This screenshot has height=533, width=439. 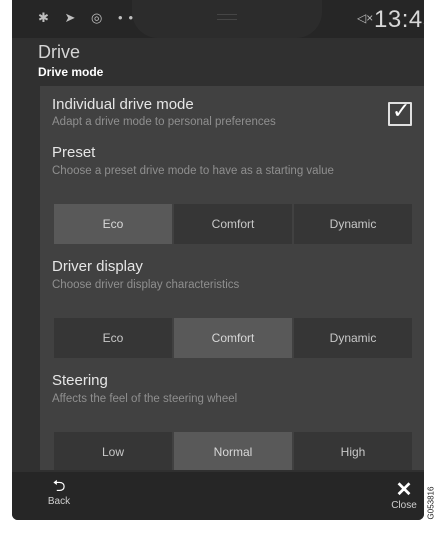 I want to click on steering-selector: Low Normal High, so click(x=233, y=451).